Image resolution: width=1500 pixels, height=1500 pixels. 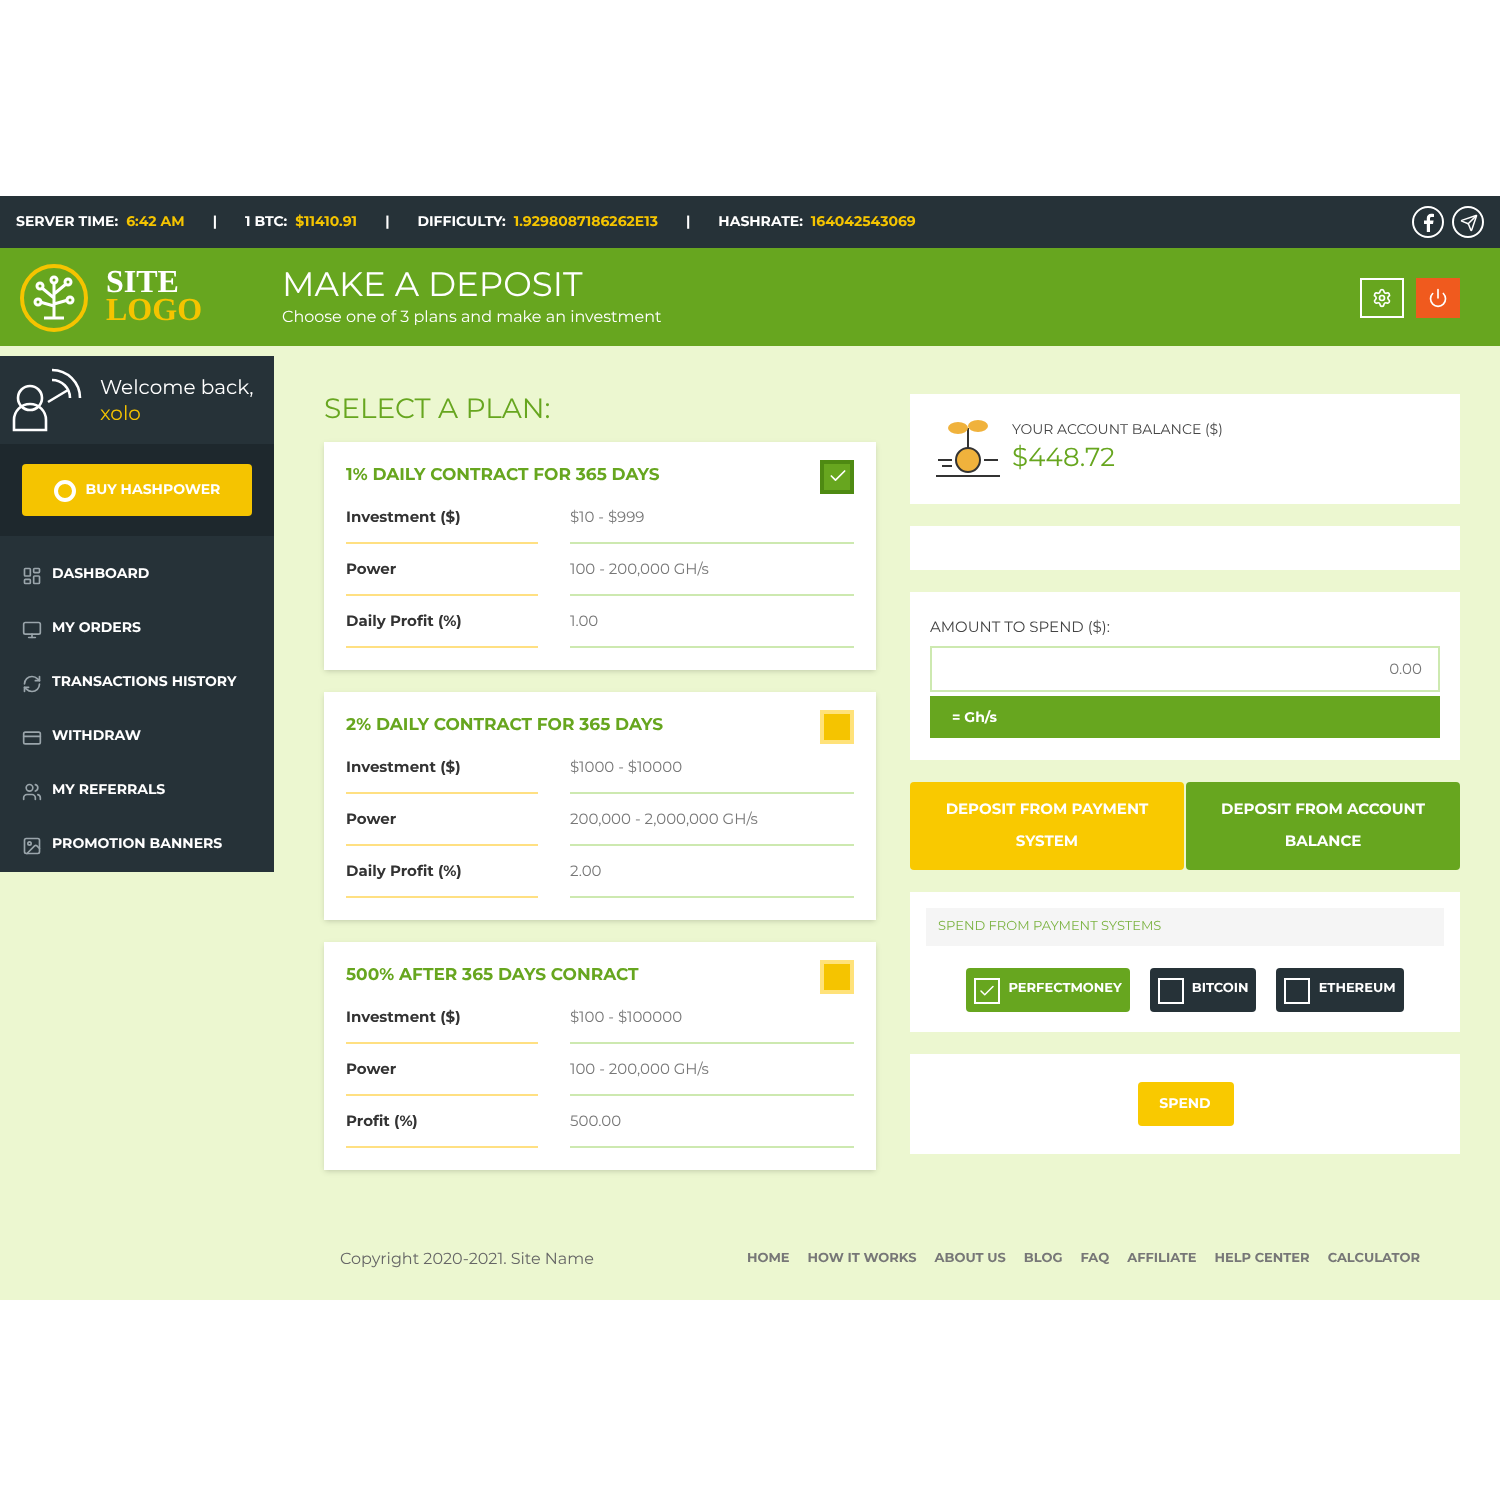 I want to click on welcome-text: Welcome back,, so click(x=177, y=387).